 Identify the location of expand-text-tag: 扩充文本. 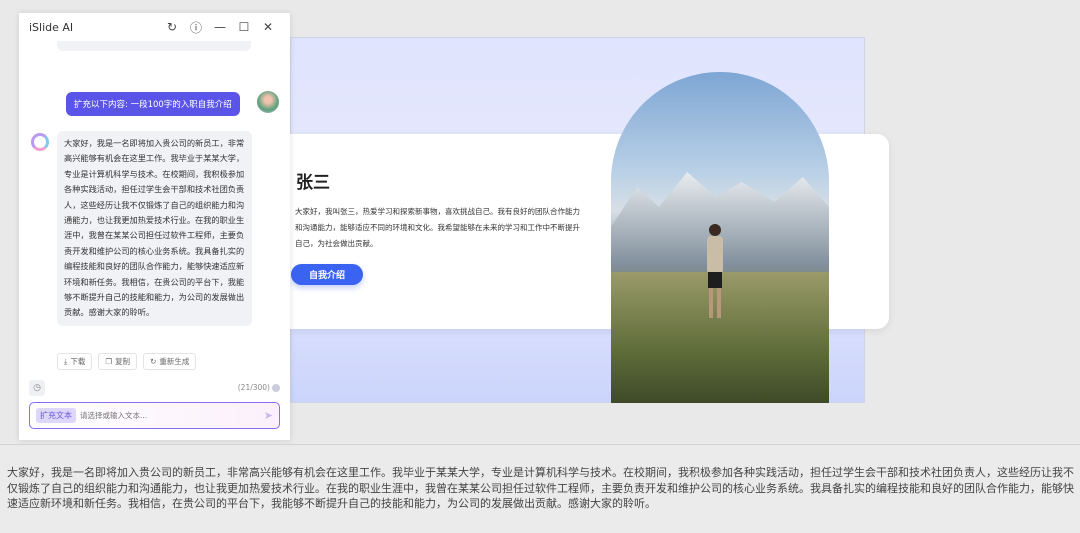
(56, 415).